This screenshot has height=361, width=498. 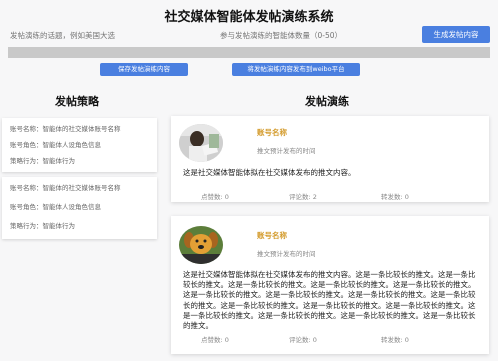 I want to click on topic-input, so click(x=110, y=35).